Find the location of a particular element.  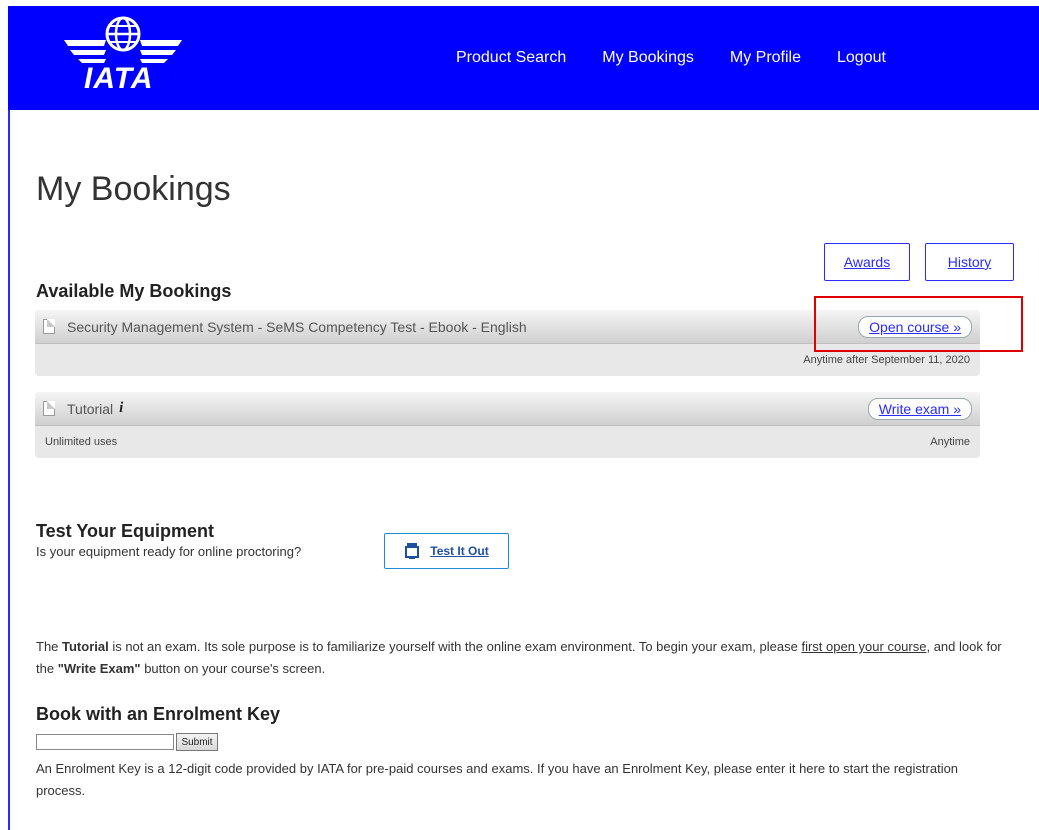

note-bold-write-exam: "Write Exam" is located at coordinates (99, 668).